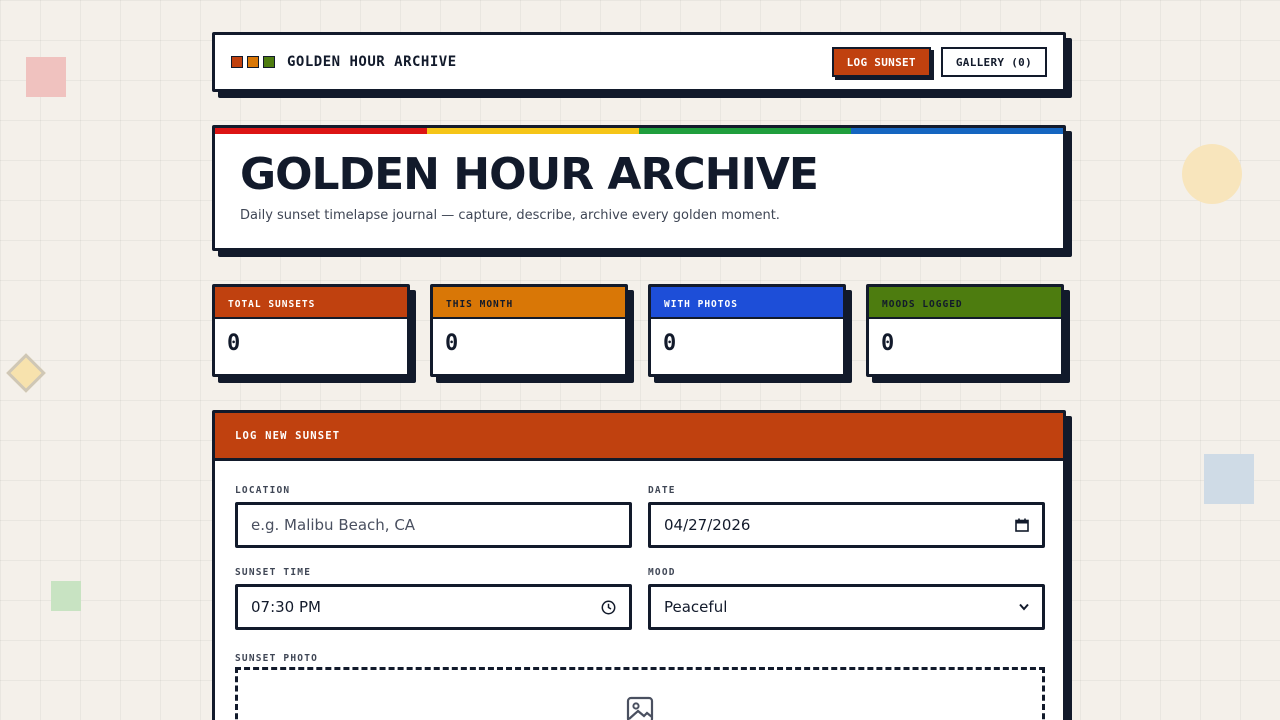 Image resolution: width=1280 pixels, height=720 pixels. Describe the element at coordinates (747, 303) in the screenshot. I see `stat-label: WITH PHOTOS` at that location.